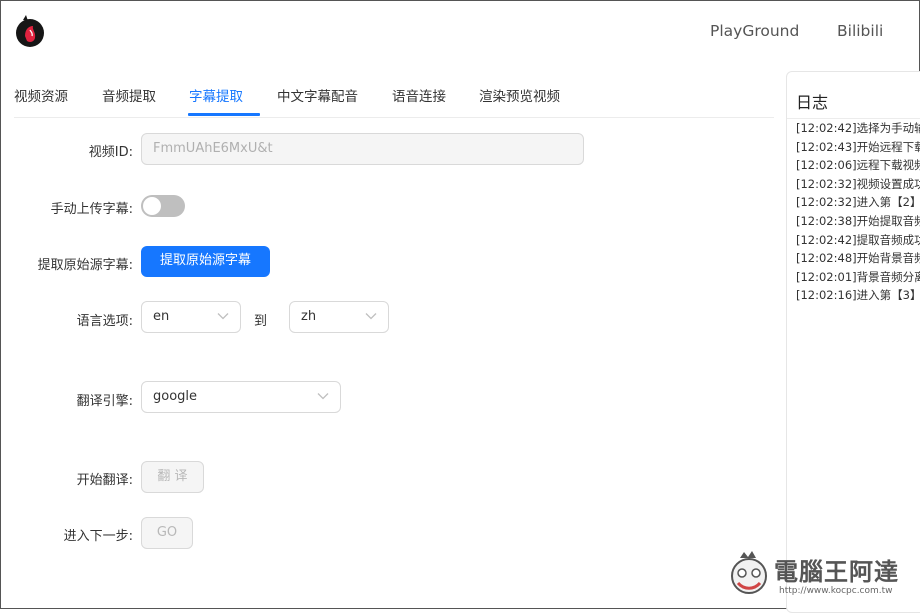  I want to click on tab-bar: 视频资源 音频提取 字幕提取 中文字幕配音 语音连接 渲染预览视频, so click(394, 101).